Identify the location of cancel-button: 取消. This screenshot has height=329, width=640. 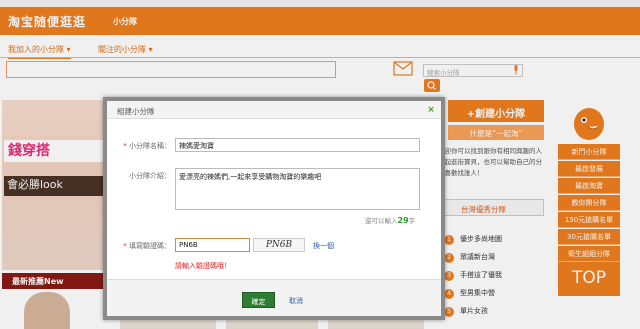
(296, 301).